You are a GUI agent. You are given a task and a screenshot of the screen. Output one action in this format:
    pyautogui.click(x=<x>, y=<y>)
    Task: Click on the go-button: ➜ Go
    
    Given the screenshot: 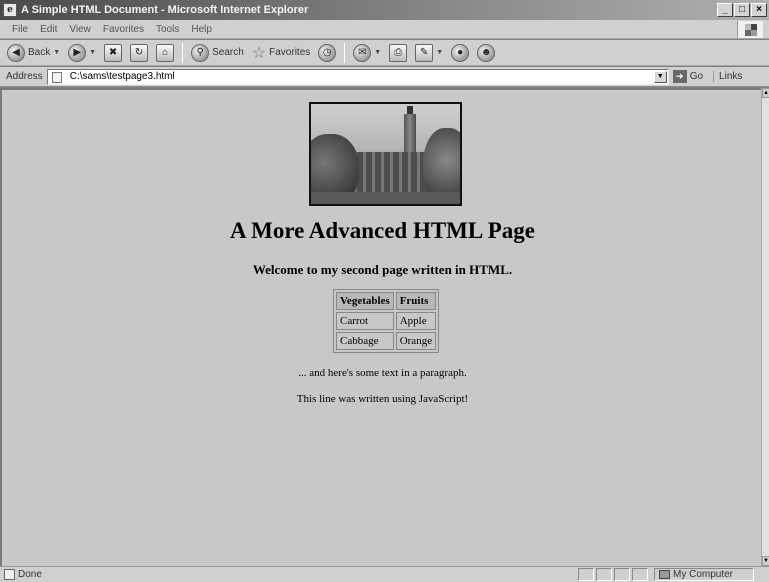 What is the action you would take?
    pyautogui.click(x=688, y=76)
    